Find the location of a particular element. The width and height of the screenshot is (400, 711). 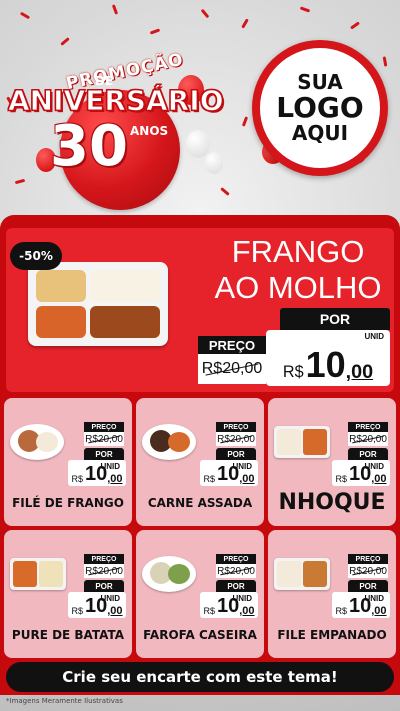

promo-number: 30 is located at coordinates (89, 146).